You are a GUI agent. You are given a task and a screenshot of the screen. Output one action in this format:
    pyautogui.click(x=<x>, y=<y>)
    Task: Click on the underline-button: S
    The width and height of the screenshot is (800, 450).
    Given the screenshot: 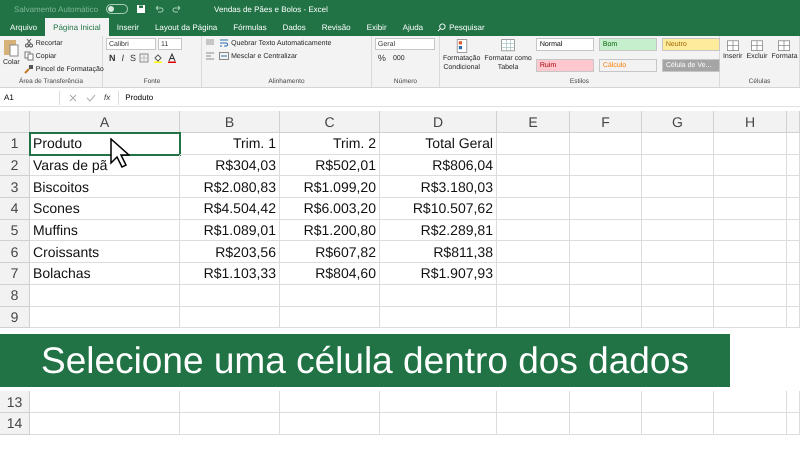 What is the action you would take?
    pyautogui.click(x=133, y=58)
    